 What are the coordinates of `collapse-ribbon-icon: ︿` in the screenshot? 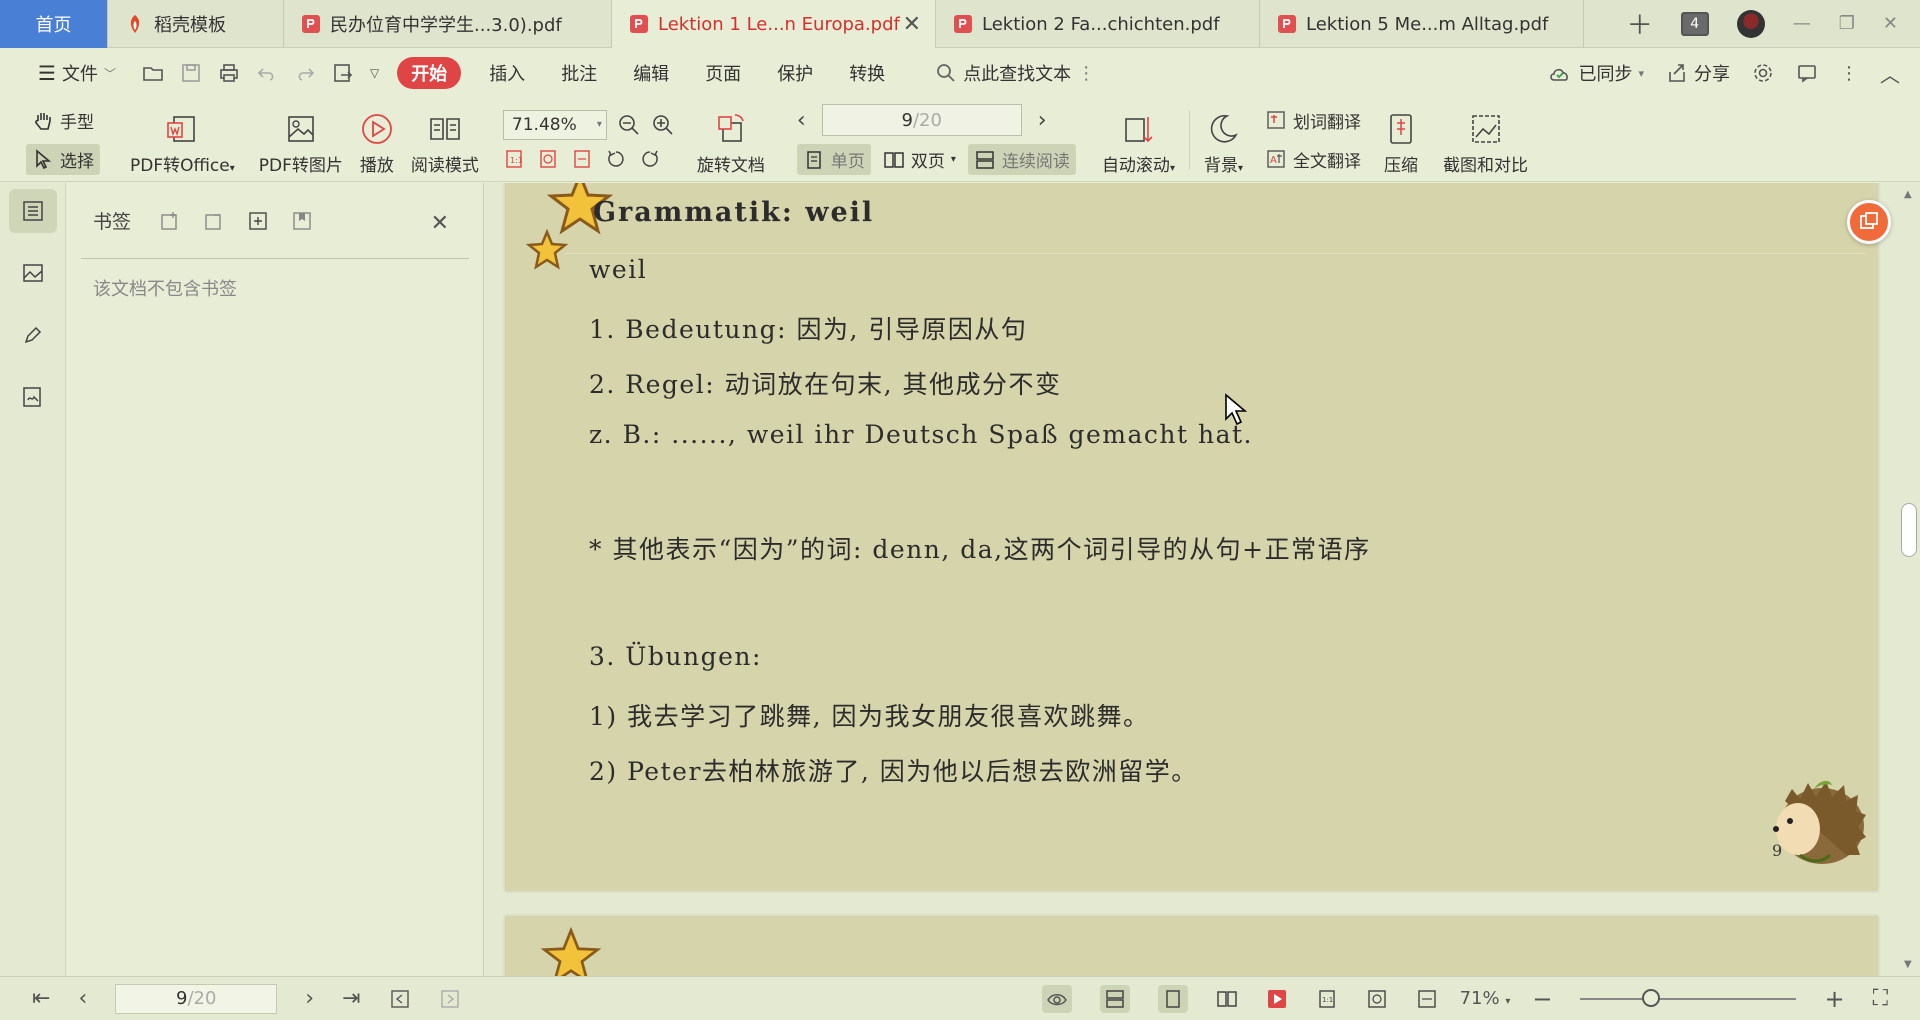 It's located at (1890, 73).